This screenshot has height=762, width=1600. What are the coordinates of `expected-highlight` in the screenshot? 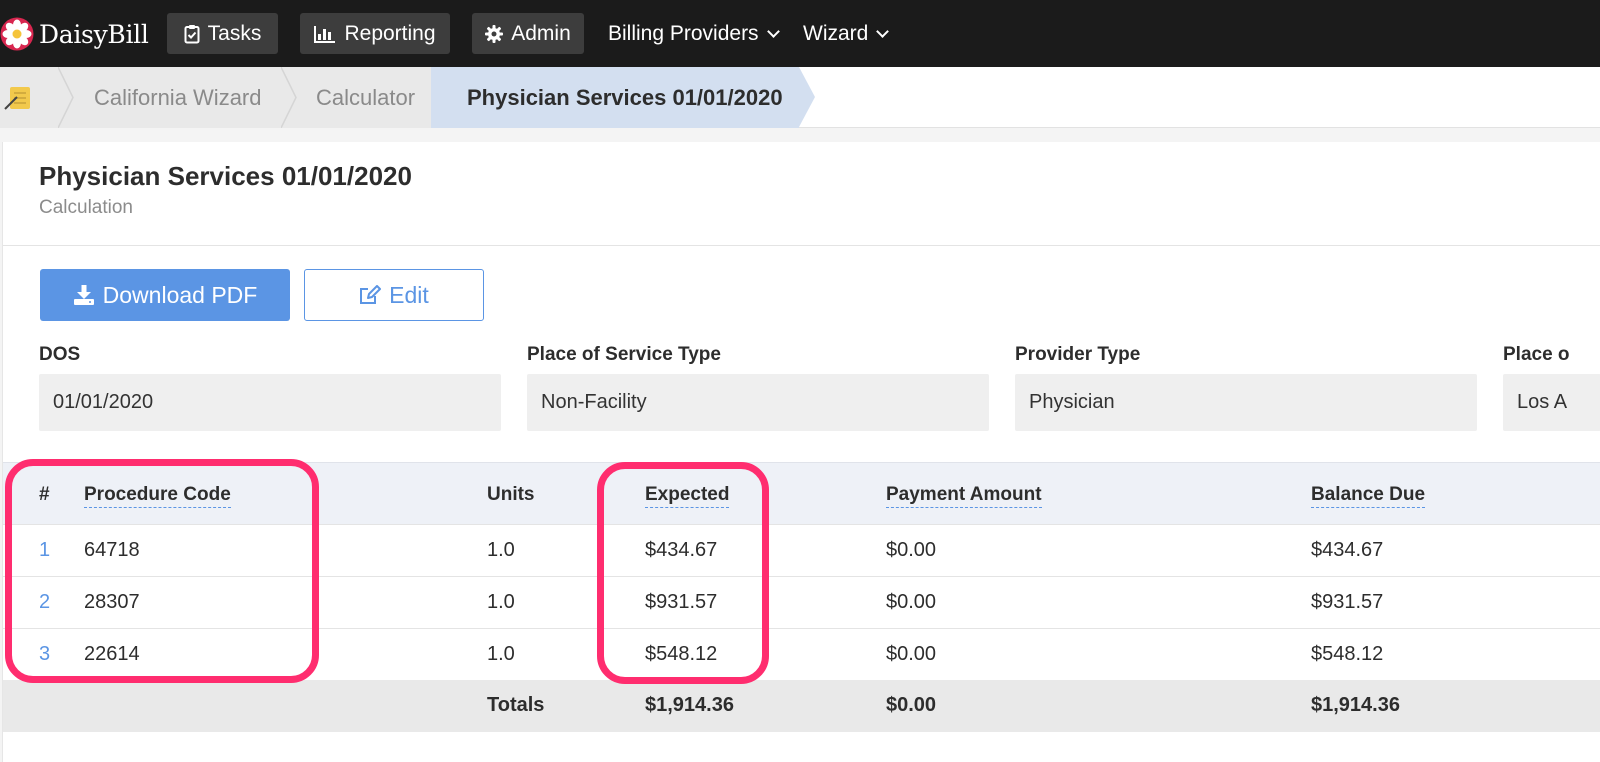 It's located at (683, 573).